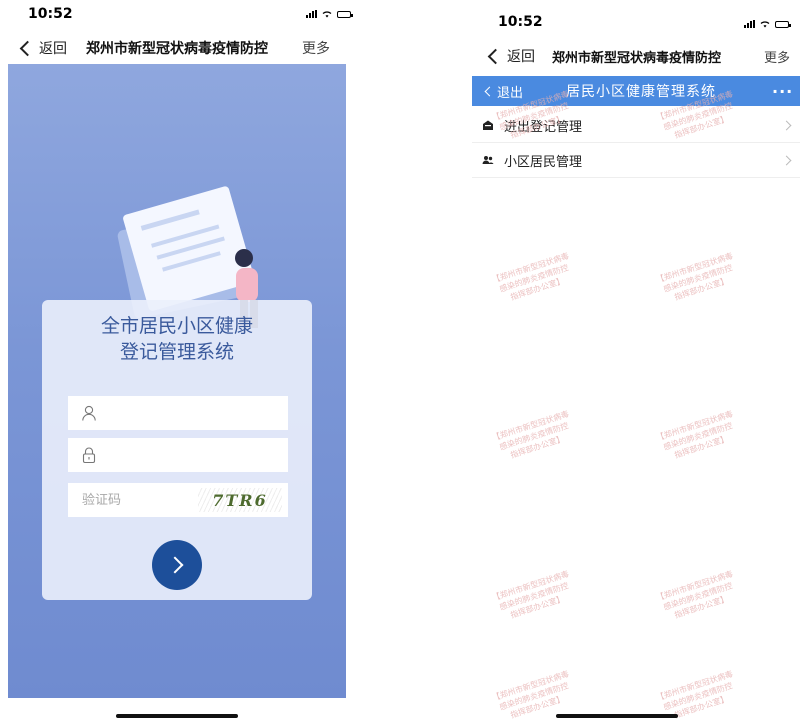  What do you see at coordinates (89, 455) in the screenshot?
I see `lock-icon` at bounding box center [89, 455].